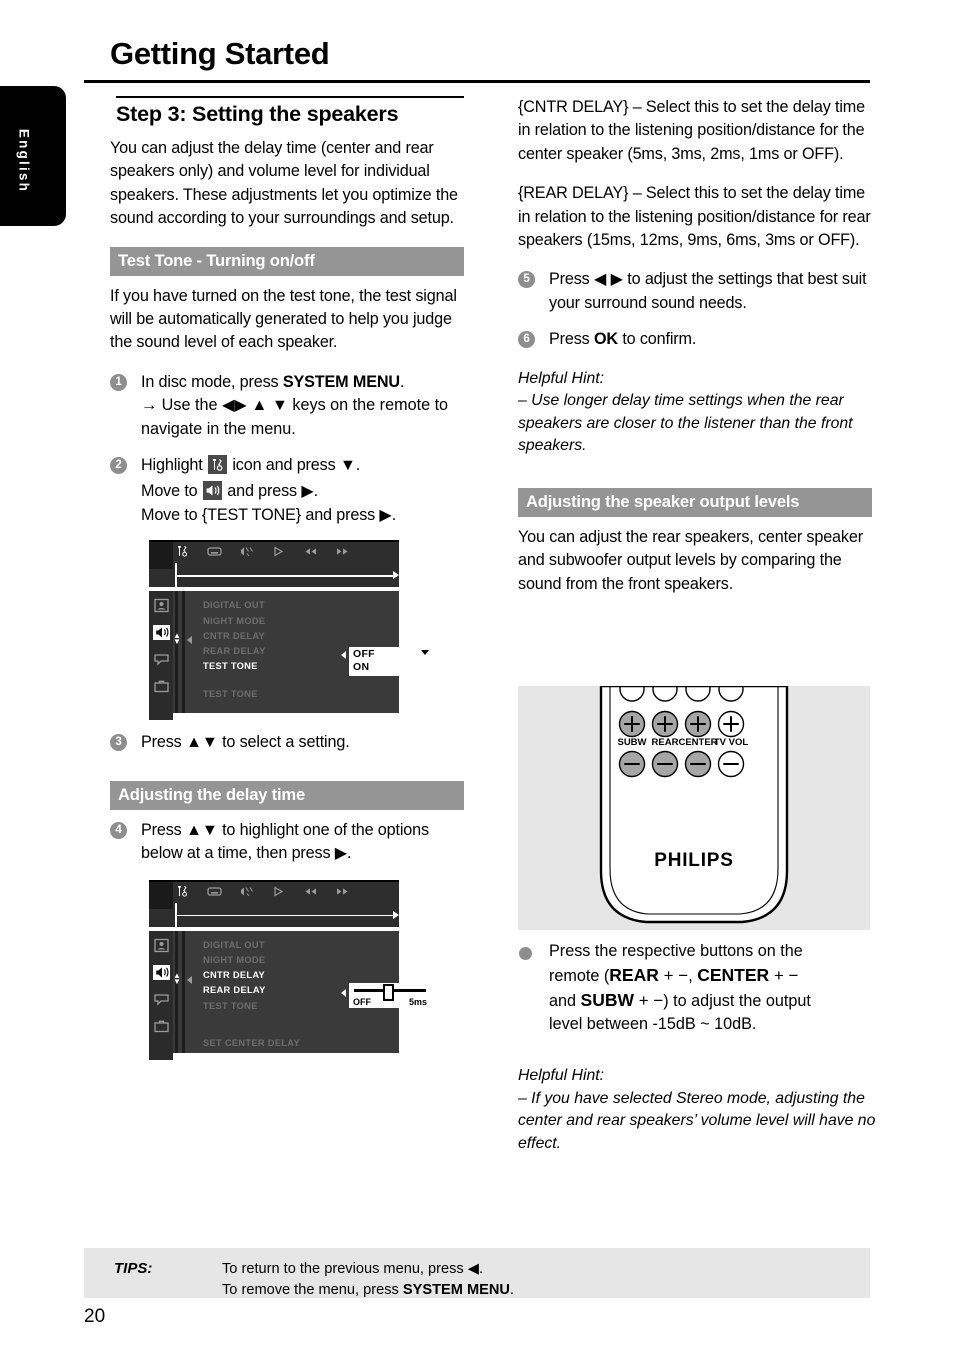  I want to click on step-6: 6 Press OK to confirm., so click(695, 339).